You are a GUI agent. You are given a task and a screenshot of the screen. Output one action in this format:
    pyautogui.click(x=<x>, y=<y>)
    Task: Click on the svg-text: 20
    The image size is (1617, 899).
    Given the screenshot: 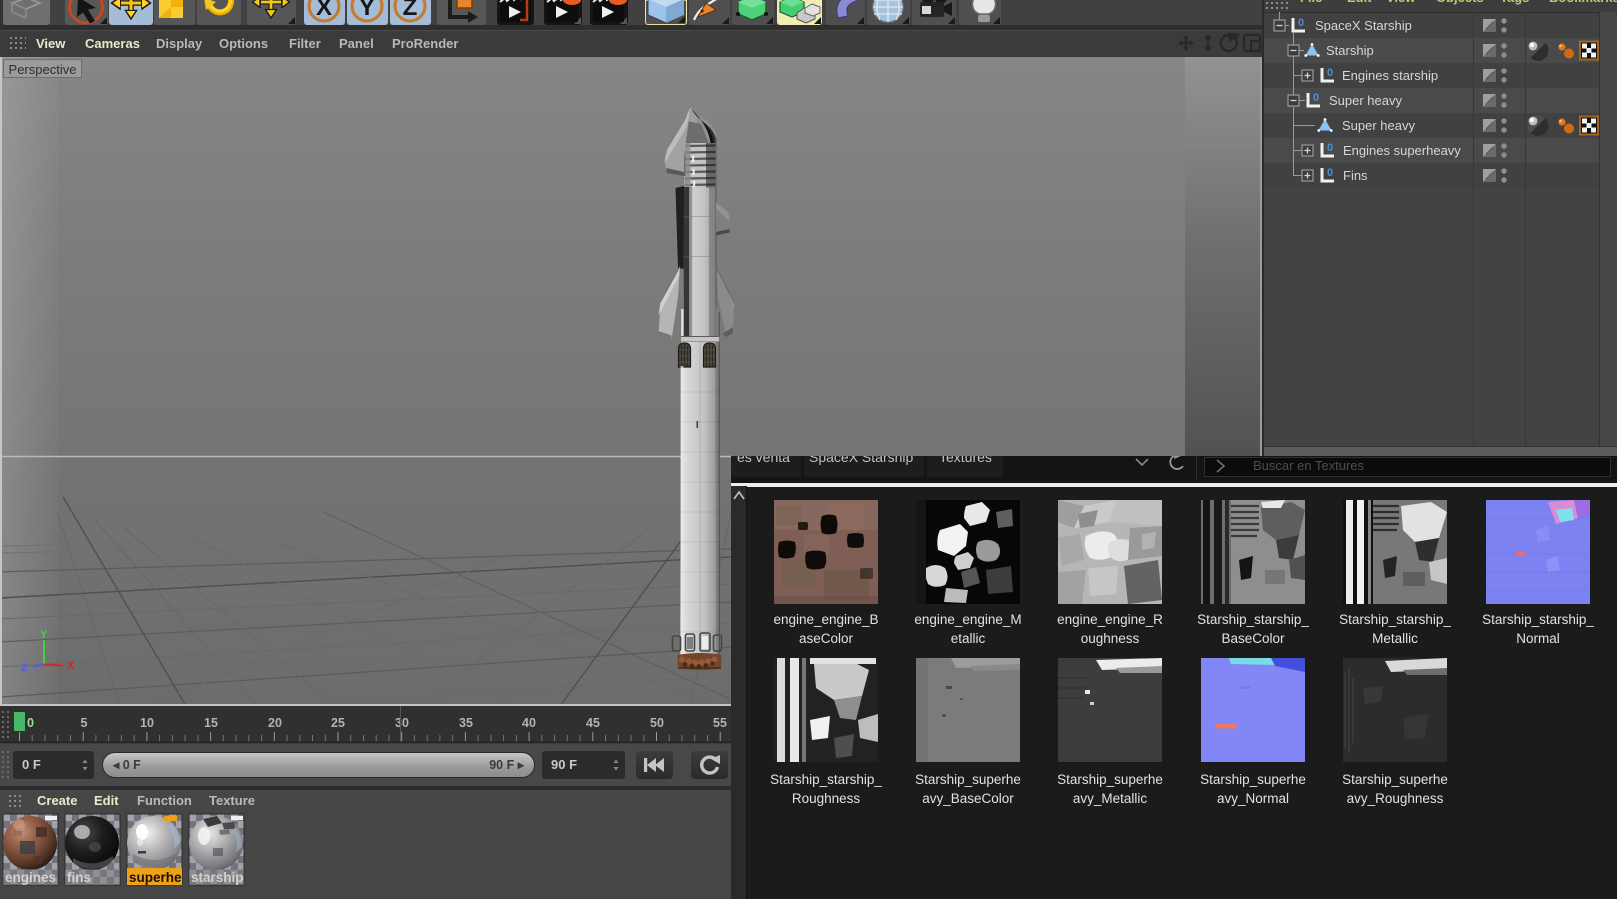 What is the action you would take?
    pyautogui.click(x=275, y=723)
    